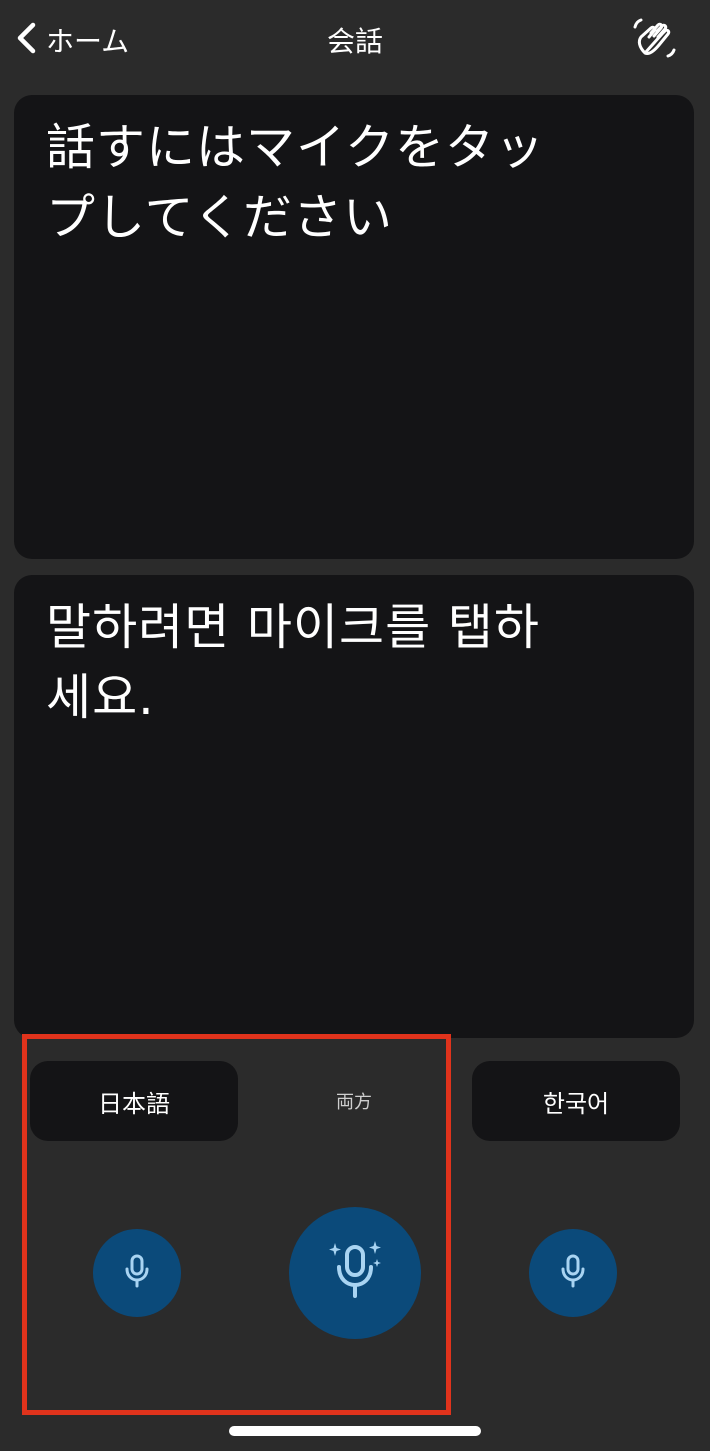  I want to click on back-button-label: ホーム, so click(88, 41).